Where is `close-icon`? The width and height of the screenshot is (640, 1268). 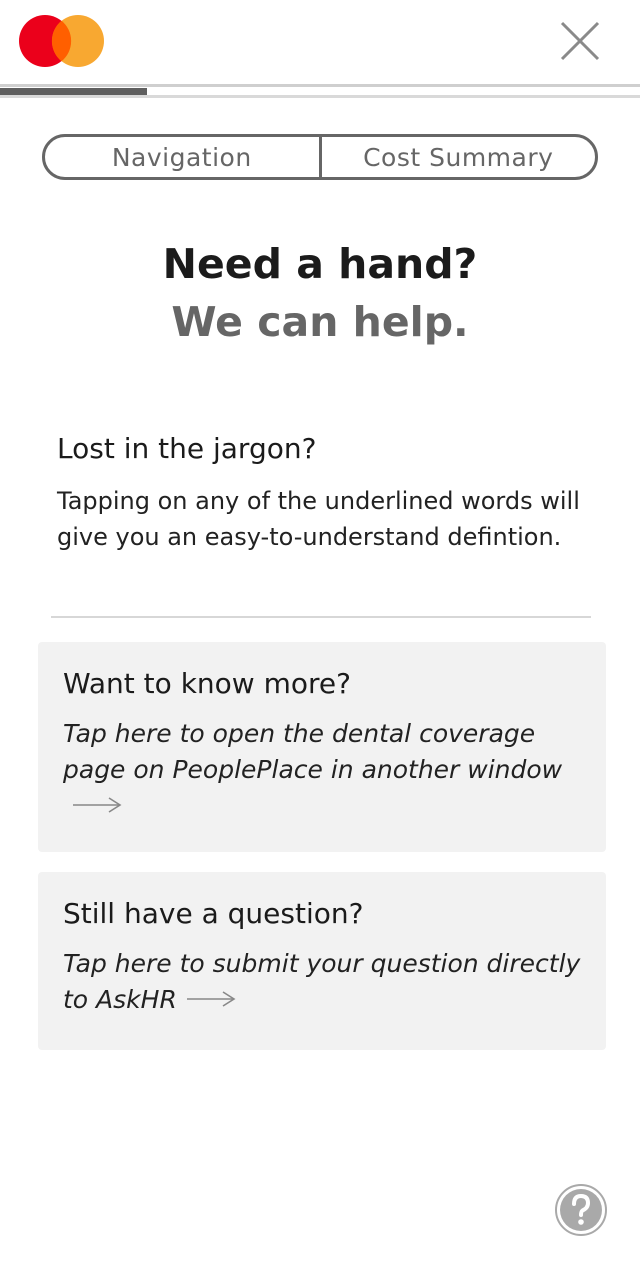 close-icon is located at coordinates (580, 41).